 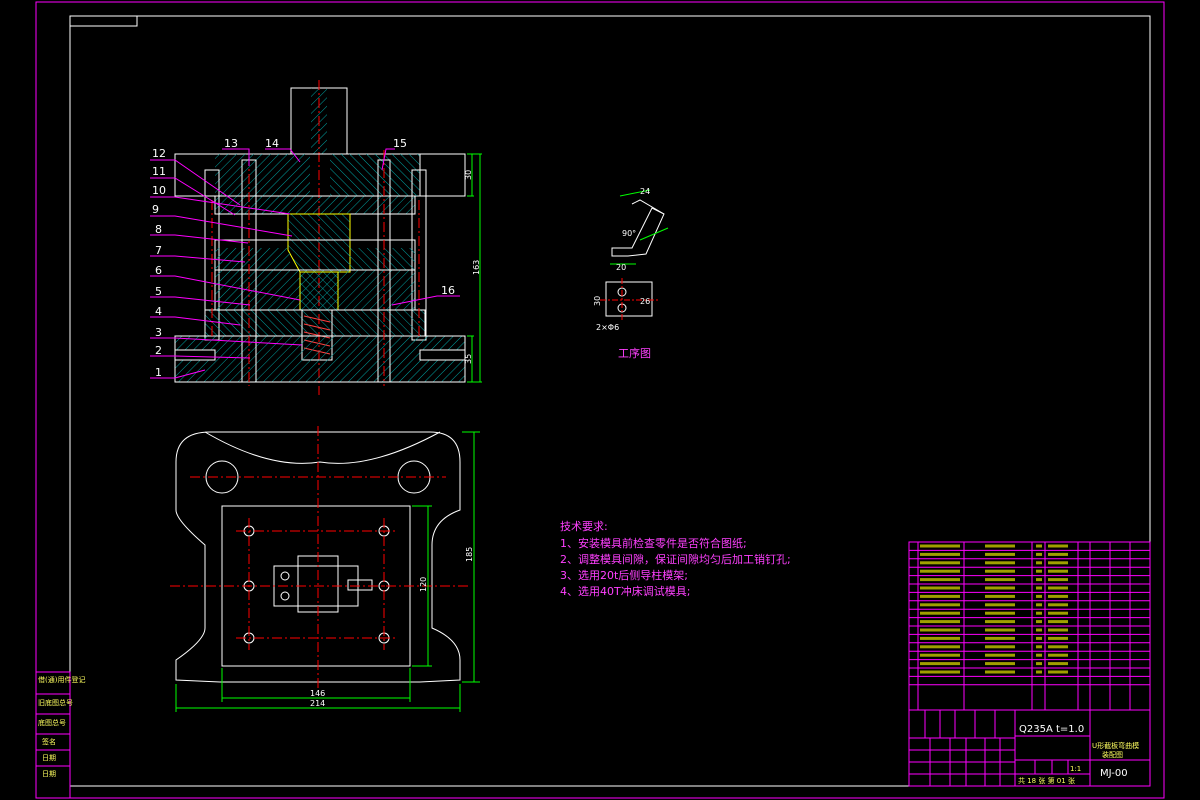 What do you see at coordinates (653, 543) in the screenshot?
I see `note-item-1: 1、安装模具前检查零件是否符合图纸;` at bounding box center [653, 543].